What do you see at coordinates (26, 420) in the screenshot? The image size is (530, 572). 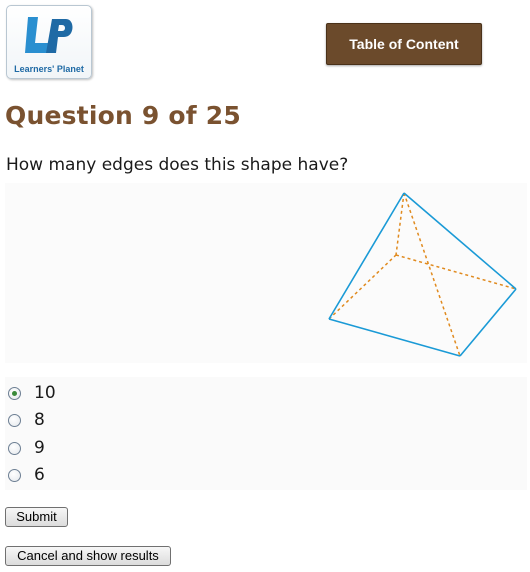 I see `option-8: 8` at bounding box center [26, 420].